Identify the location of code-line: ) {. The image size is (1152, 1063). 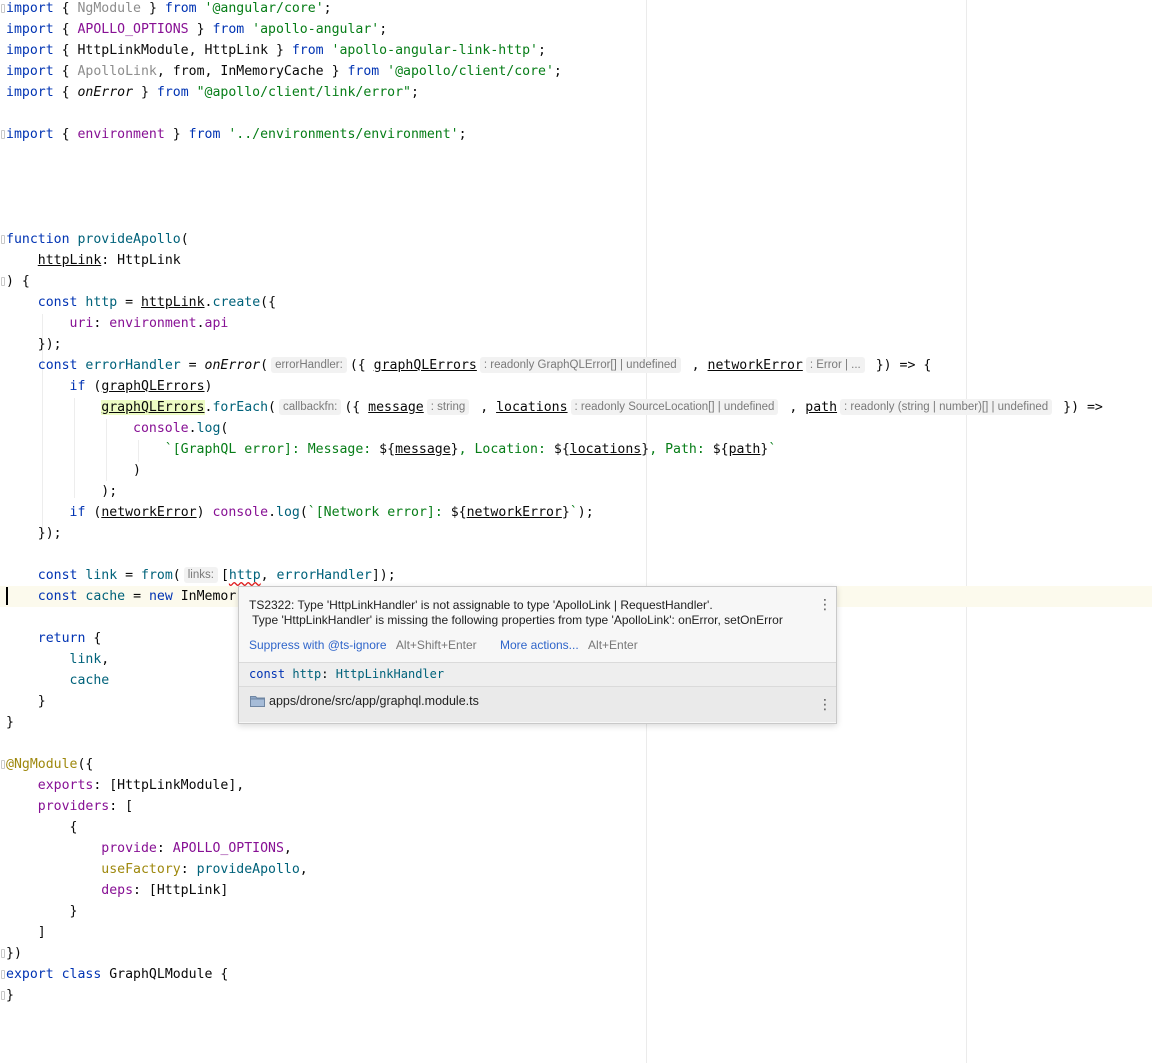
(18, 281).